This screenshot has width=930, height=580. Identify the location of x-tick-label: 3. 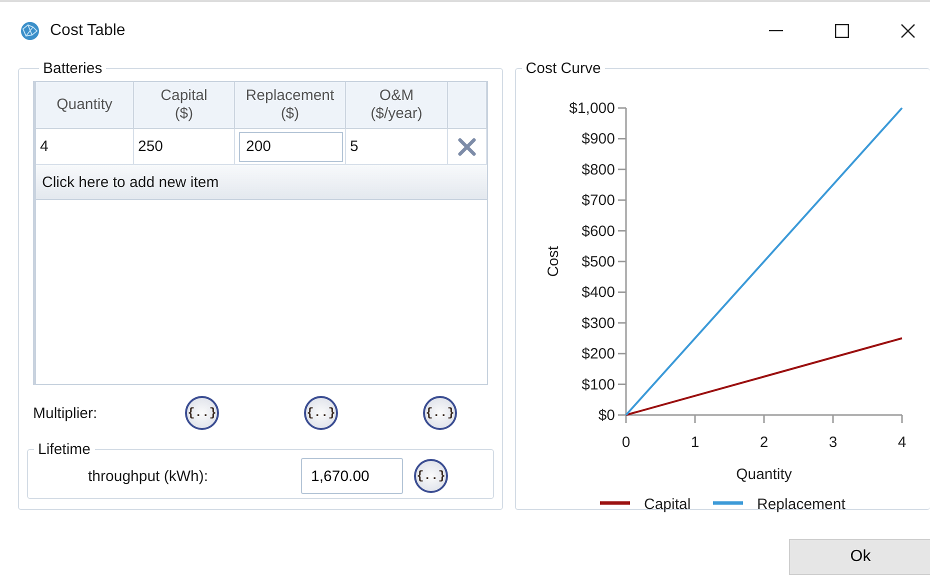
(832, 442).